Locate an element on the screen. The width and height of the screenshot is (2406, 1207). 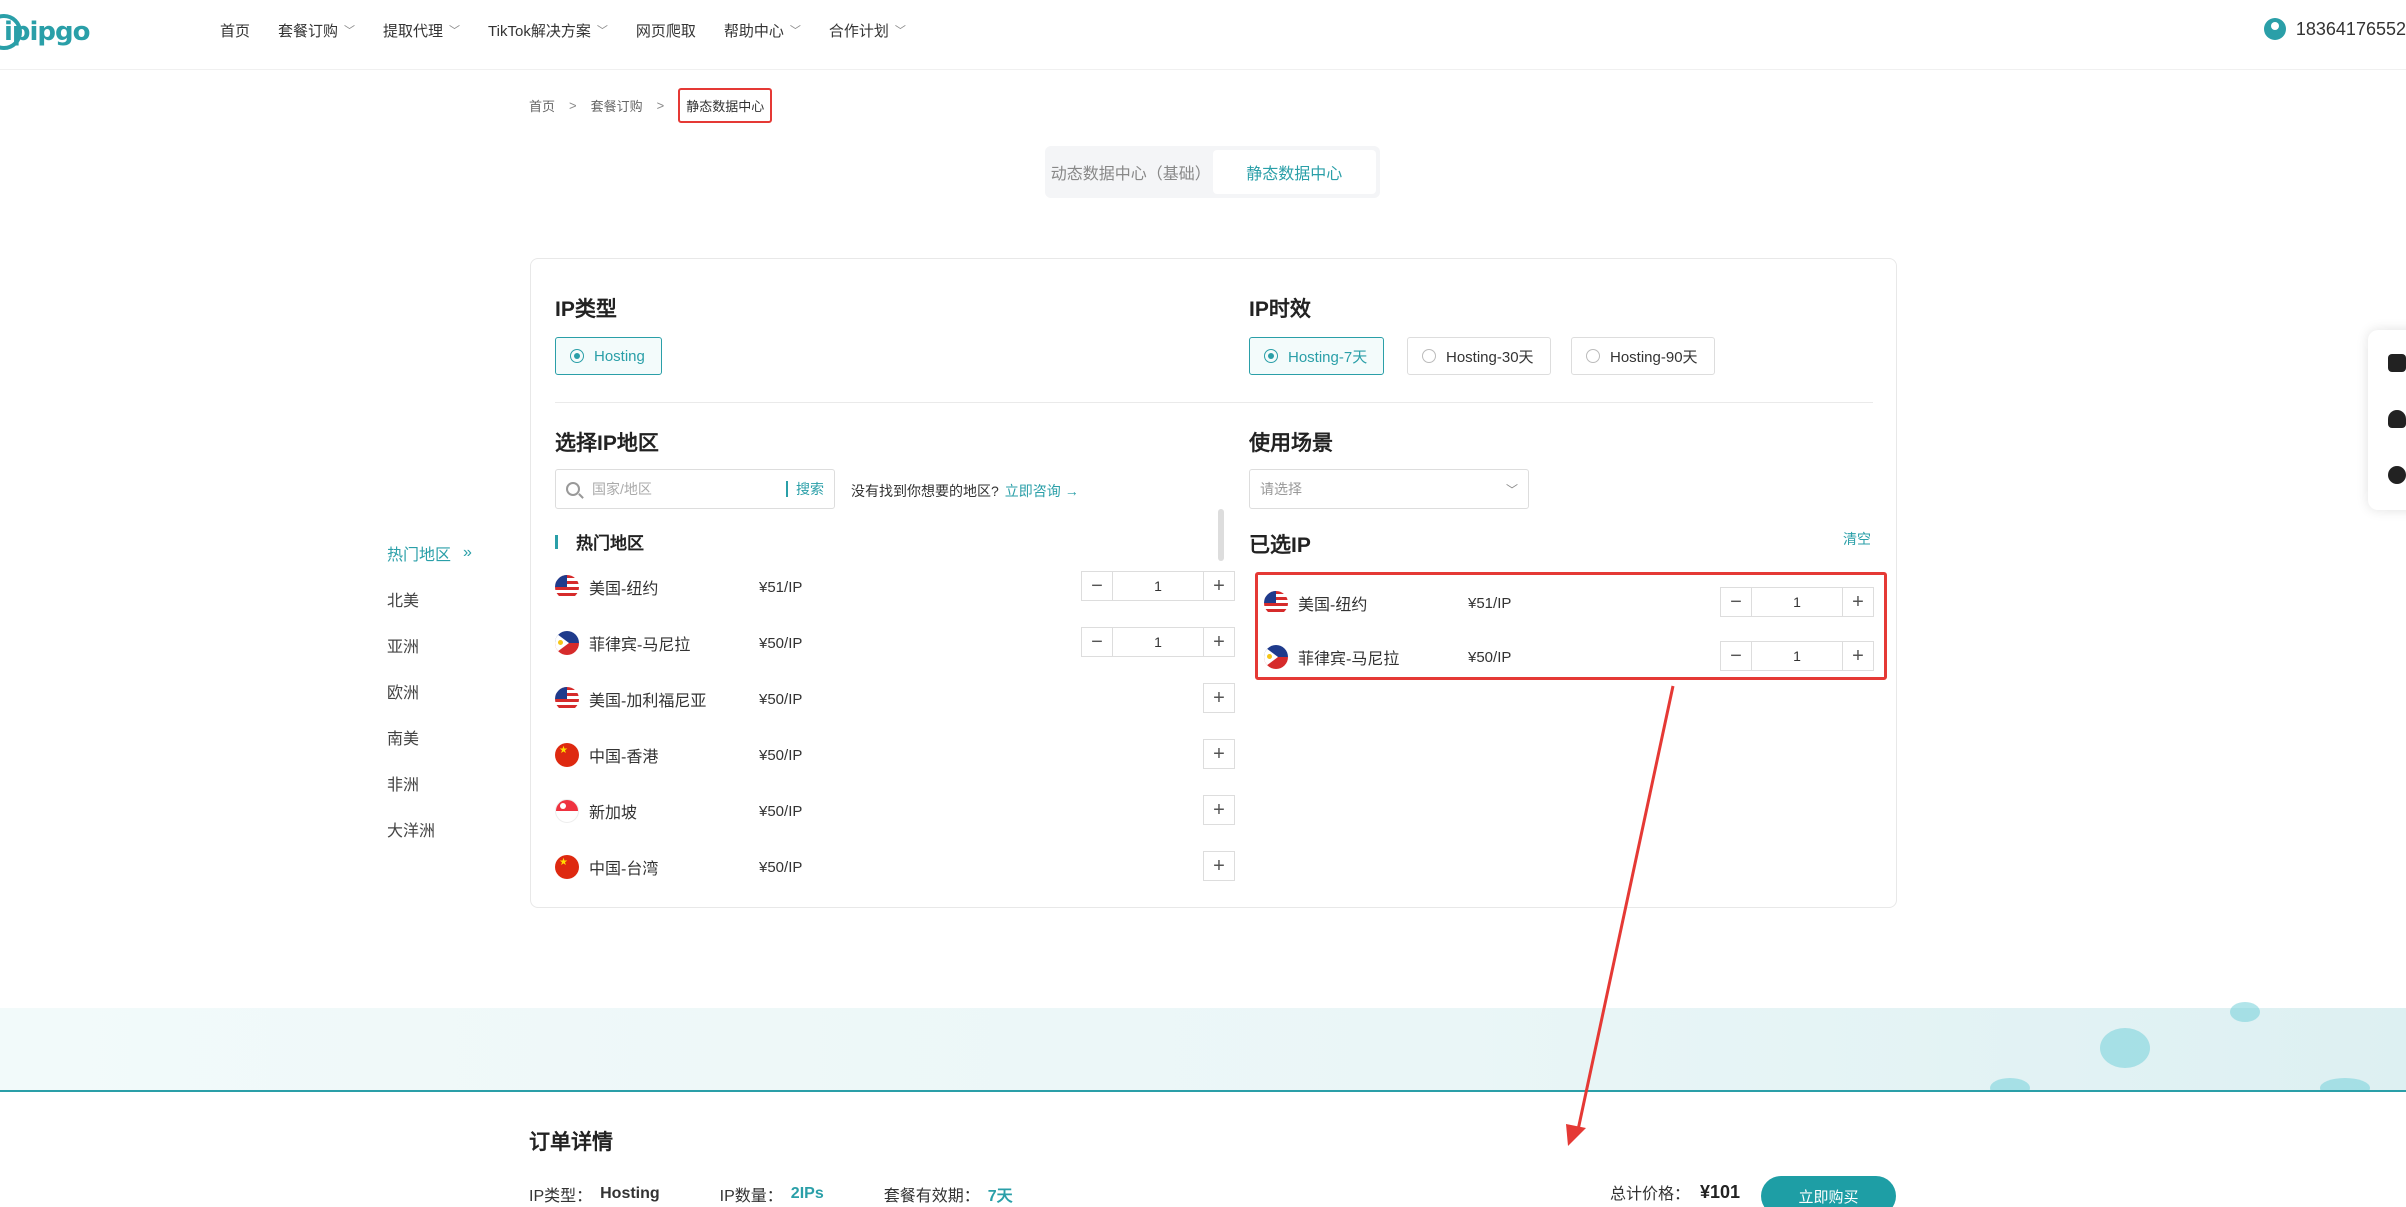
section-divider is located at coordinates (1214, 402).